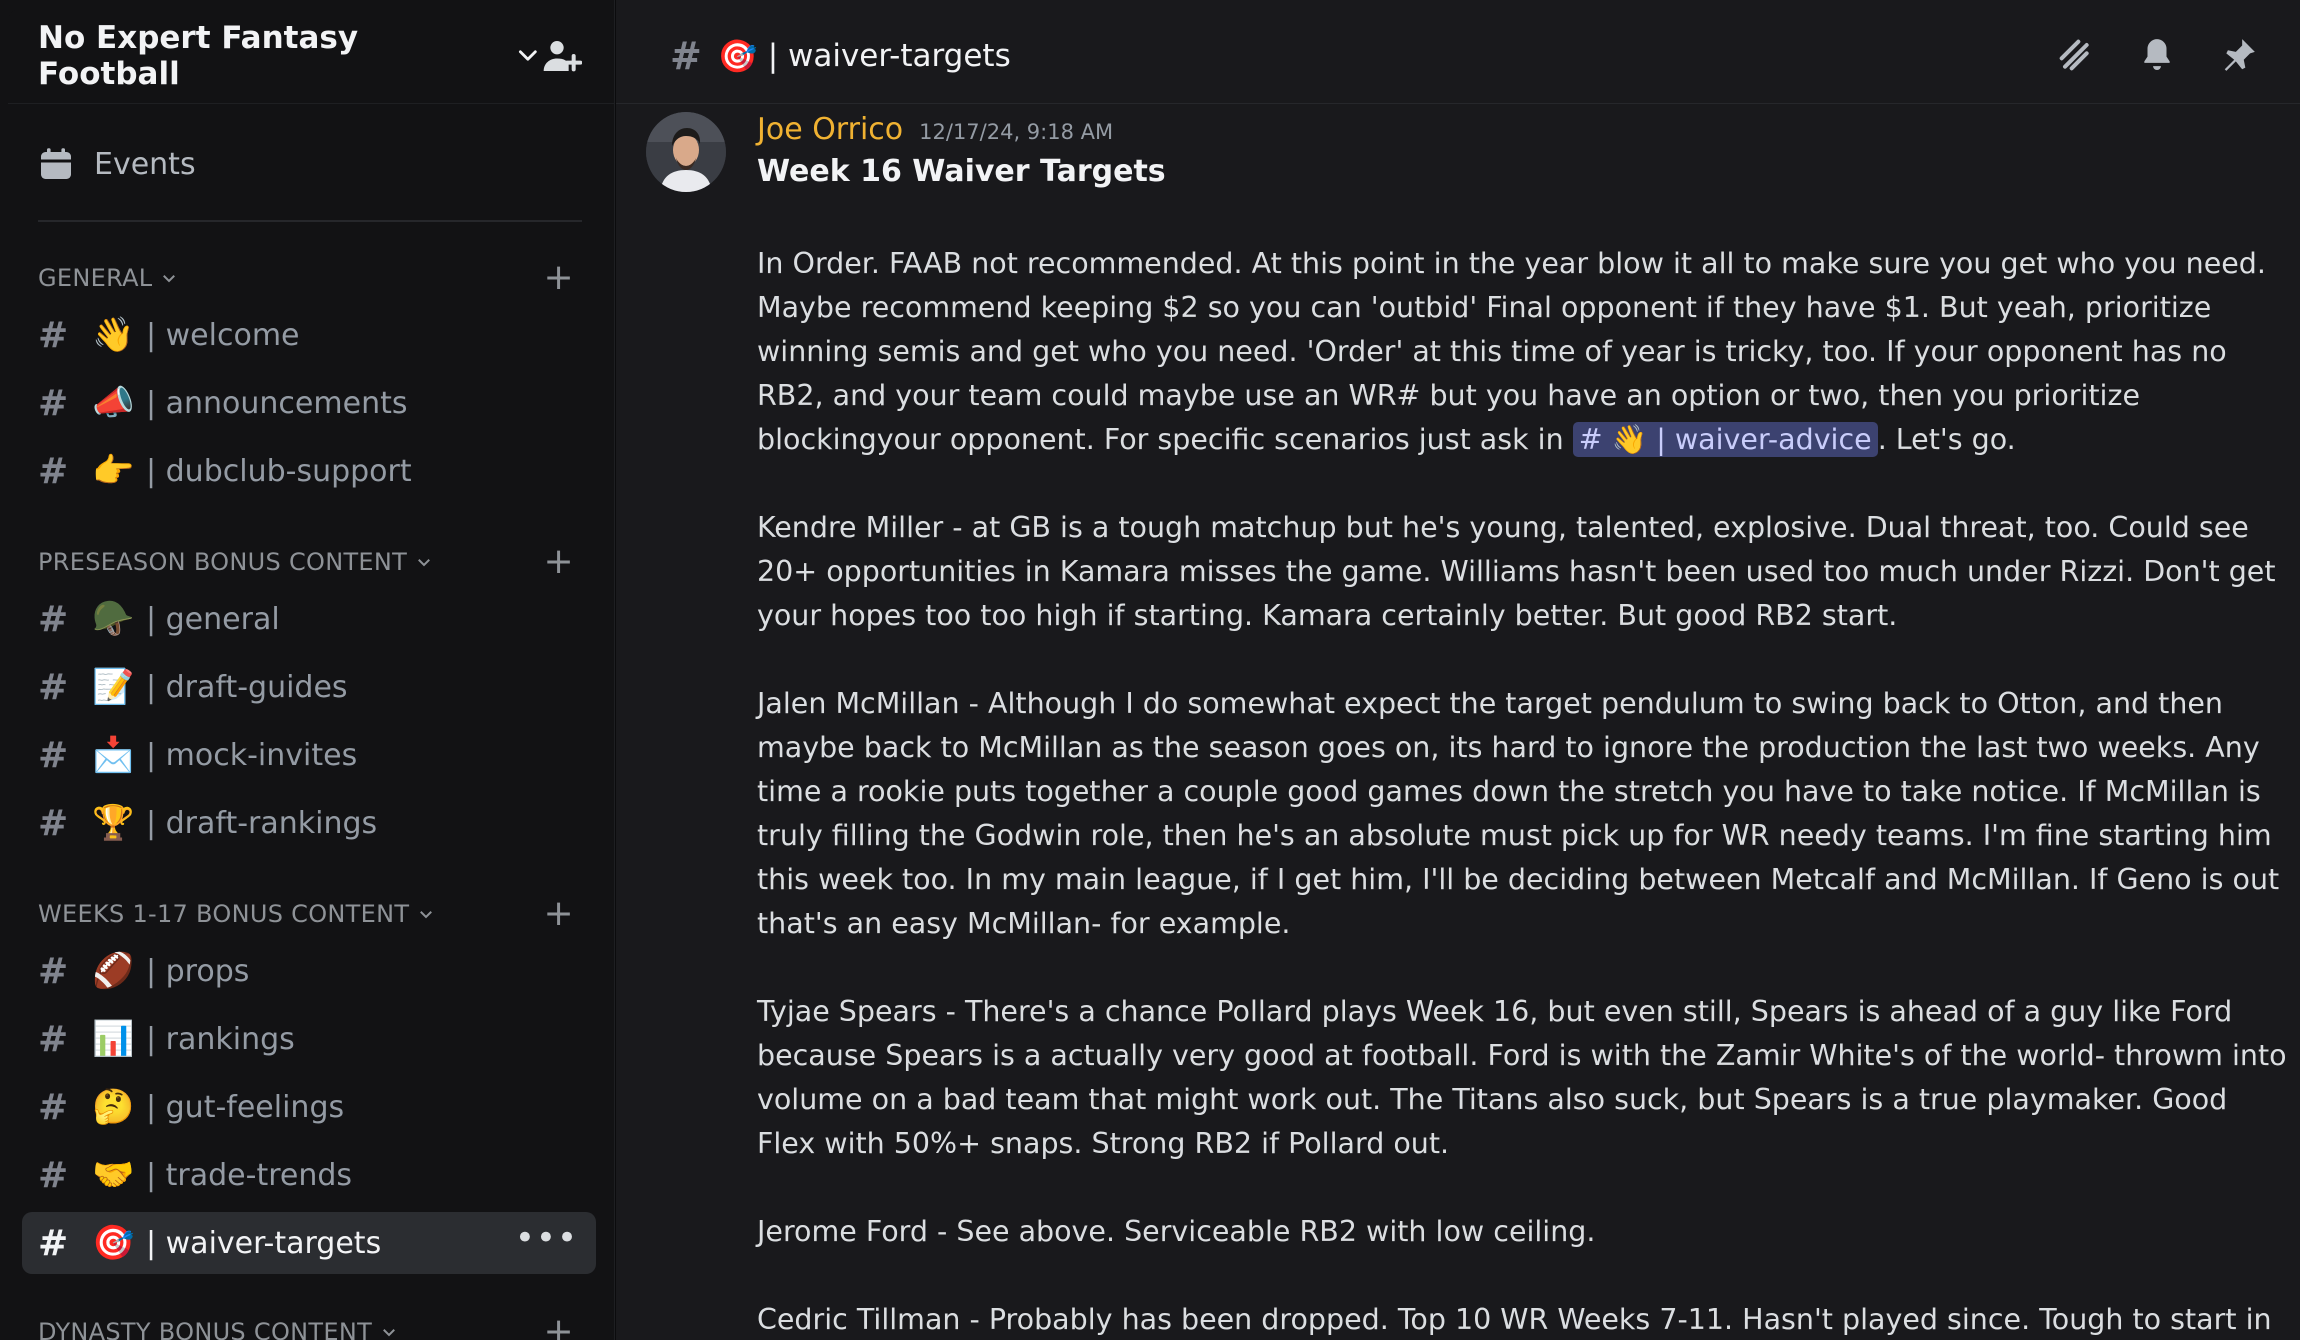  Describe the element at coordinates (249, 1175) in the screenshot. I see `channel-label: | trade-trends` at that location.